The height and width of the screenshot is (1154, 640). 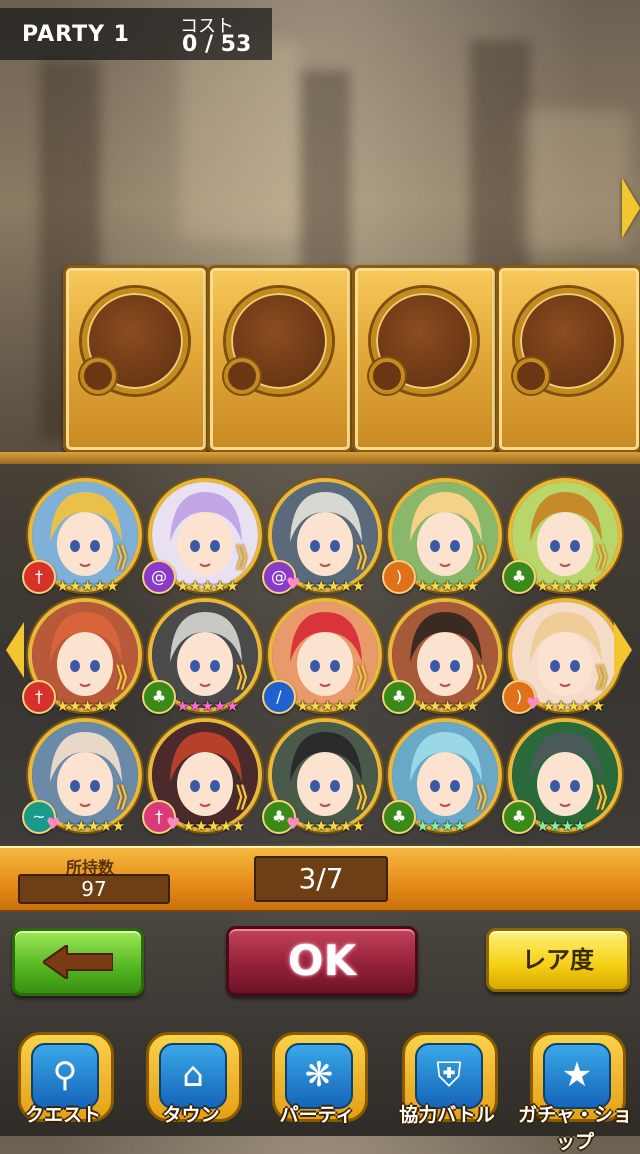 What do you see at coordinates (76, 34) in the screenshot?
I see `party-title: PARTY 1` at bounding box center [76, 34].